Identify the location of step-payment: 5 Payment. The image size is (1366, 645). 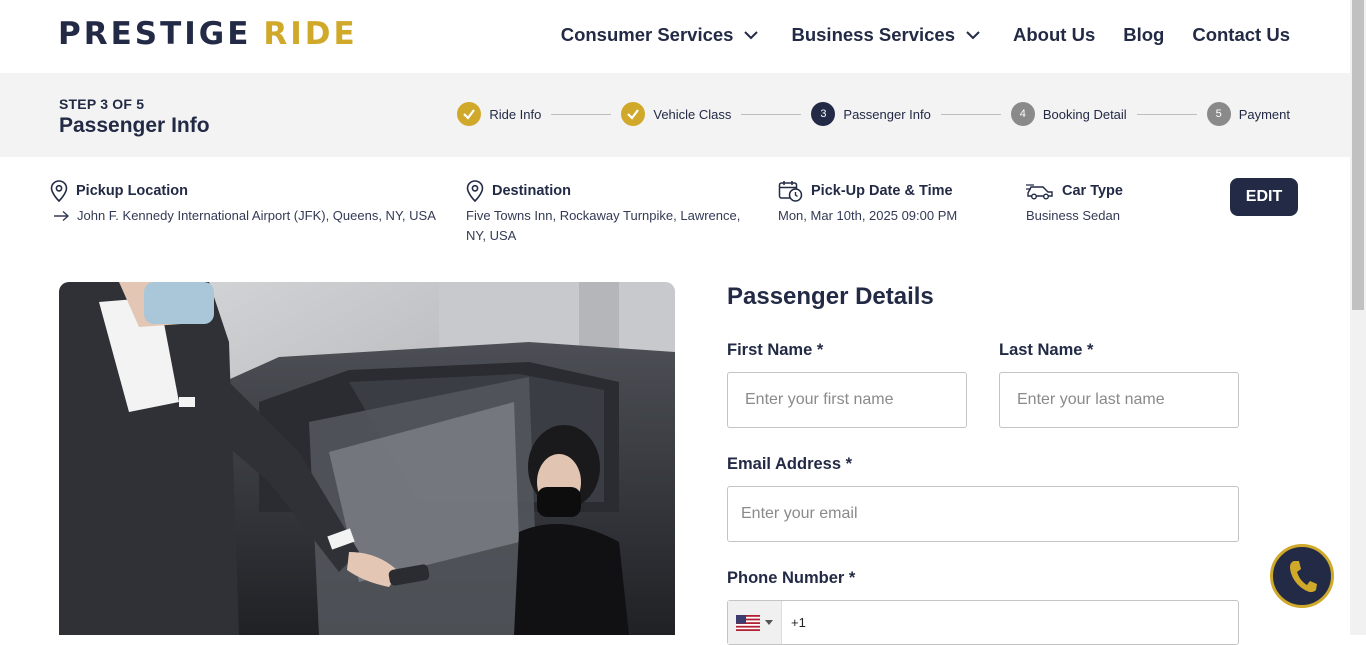
(1248, 114).